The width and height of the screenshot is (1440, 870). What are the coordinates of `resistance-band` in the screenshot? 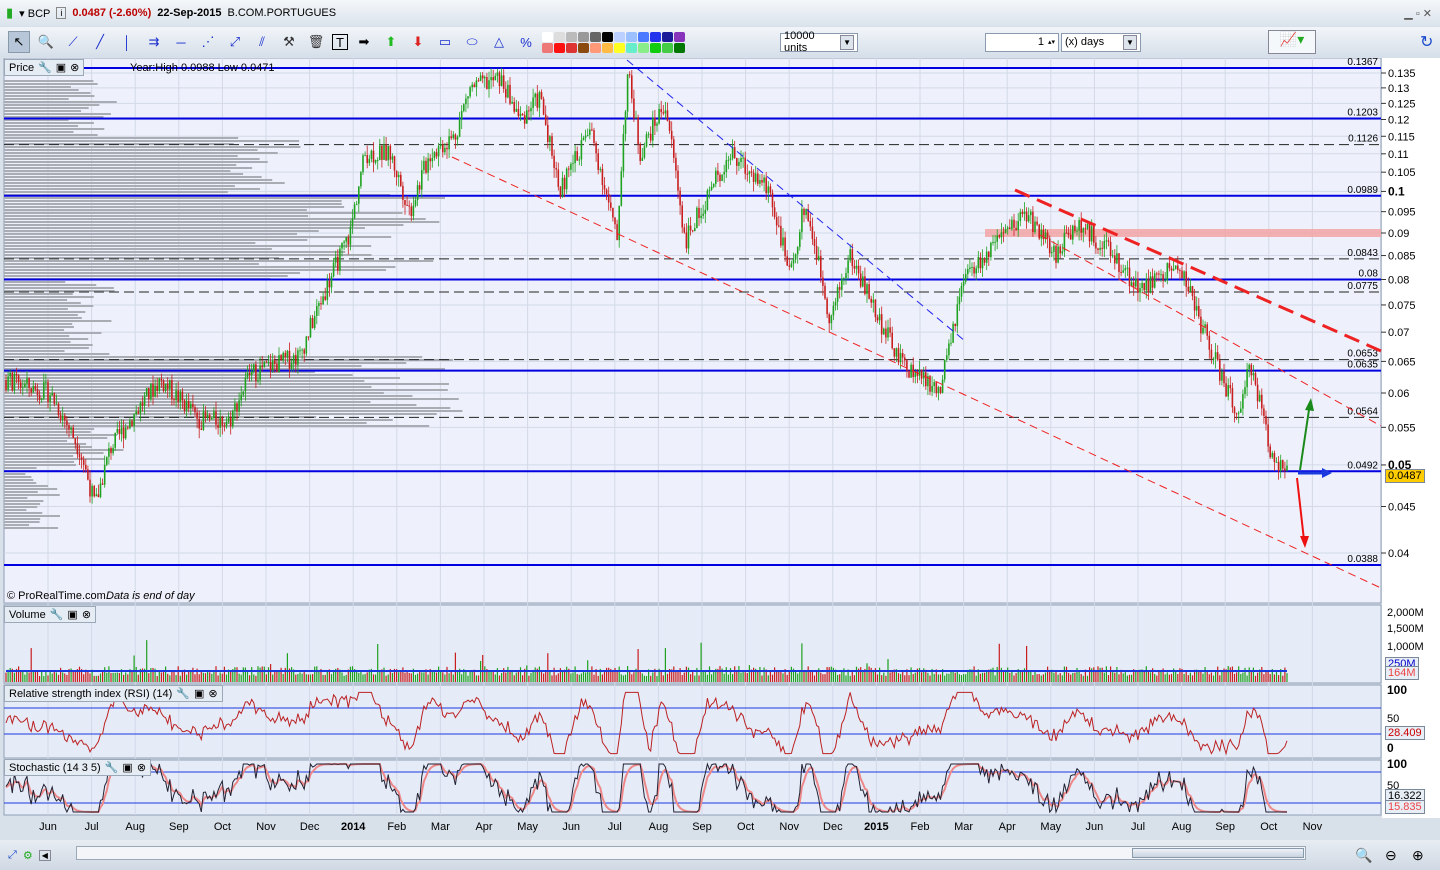 It's located at (1183, 232).